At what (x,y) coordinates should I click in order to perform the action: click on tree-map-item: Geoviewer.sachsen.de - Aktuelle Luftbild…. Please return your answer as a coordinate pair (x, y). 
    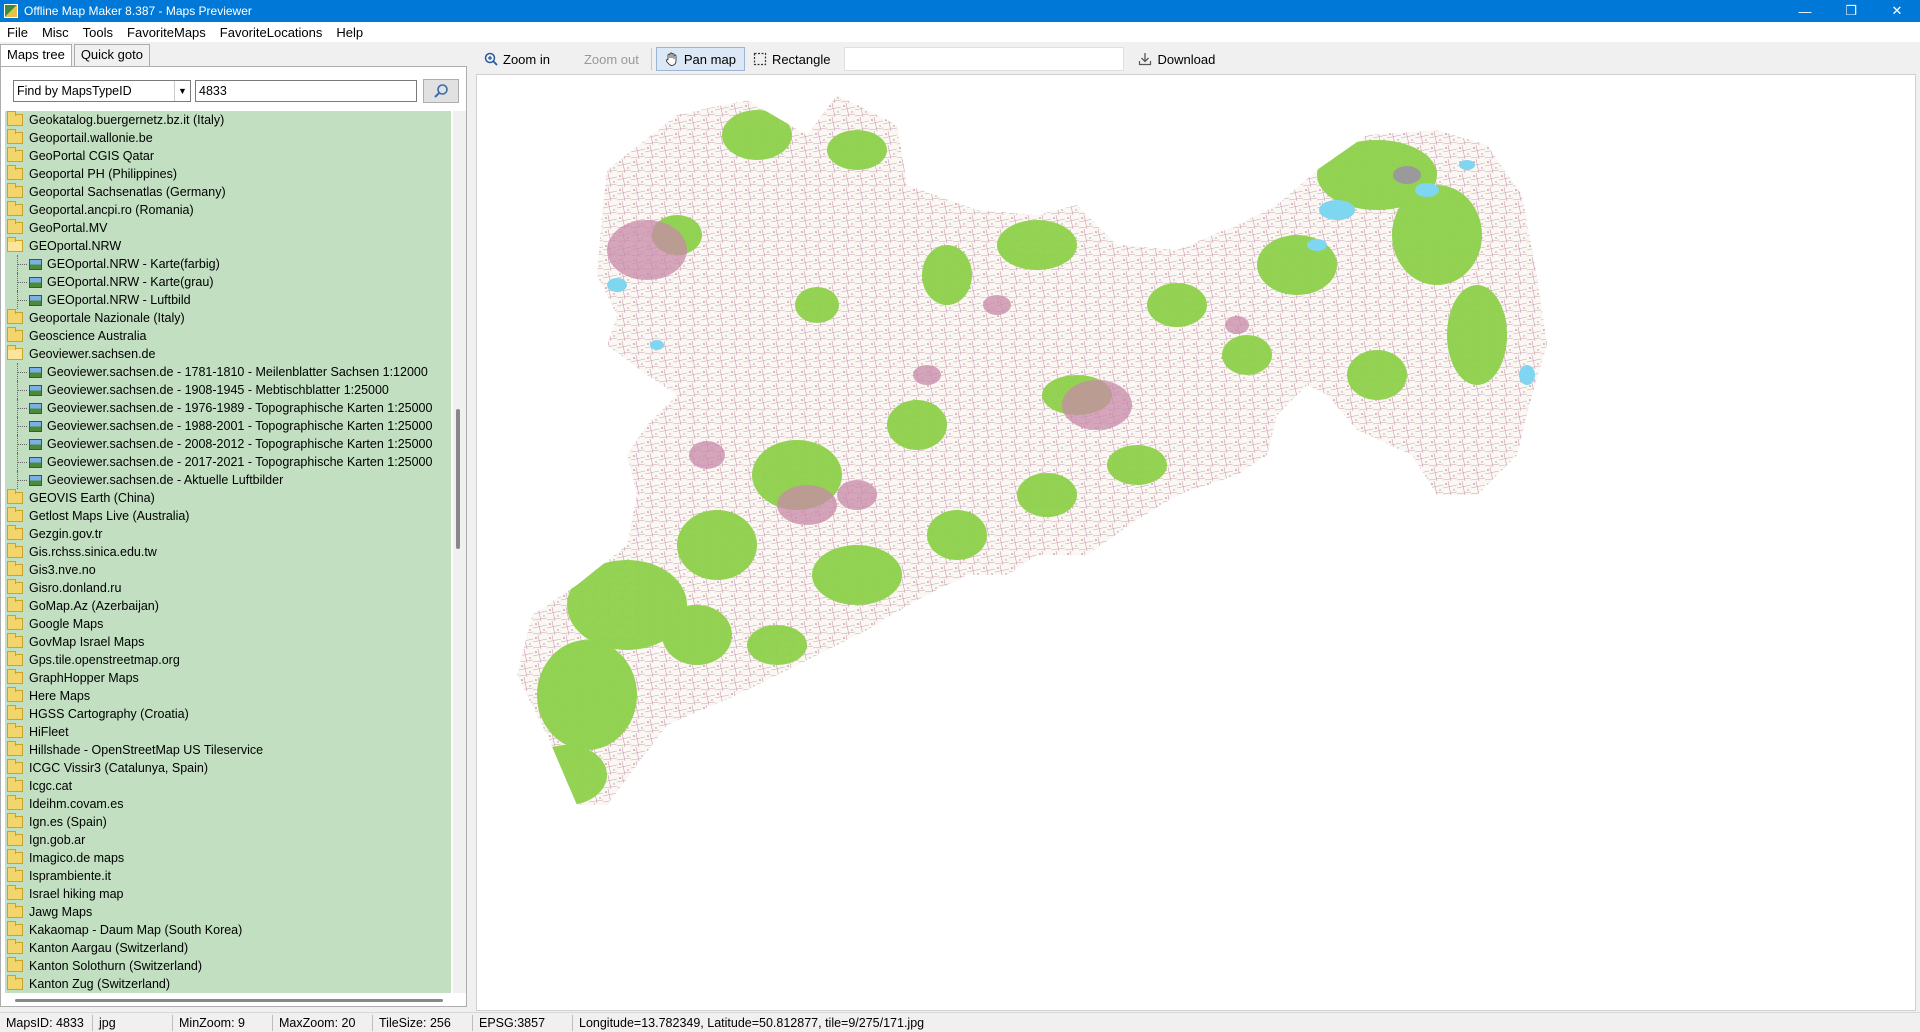
    Looking at the image, I should click on (228, 480).